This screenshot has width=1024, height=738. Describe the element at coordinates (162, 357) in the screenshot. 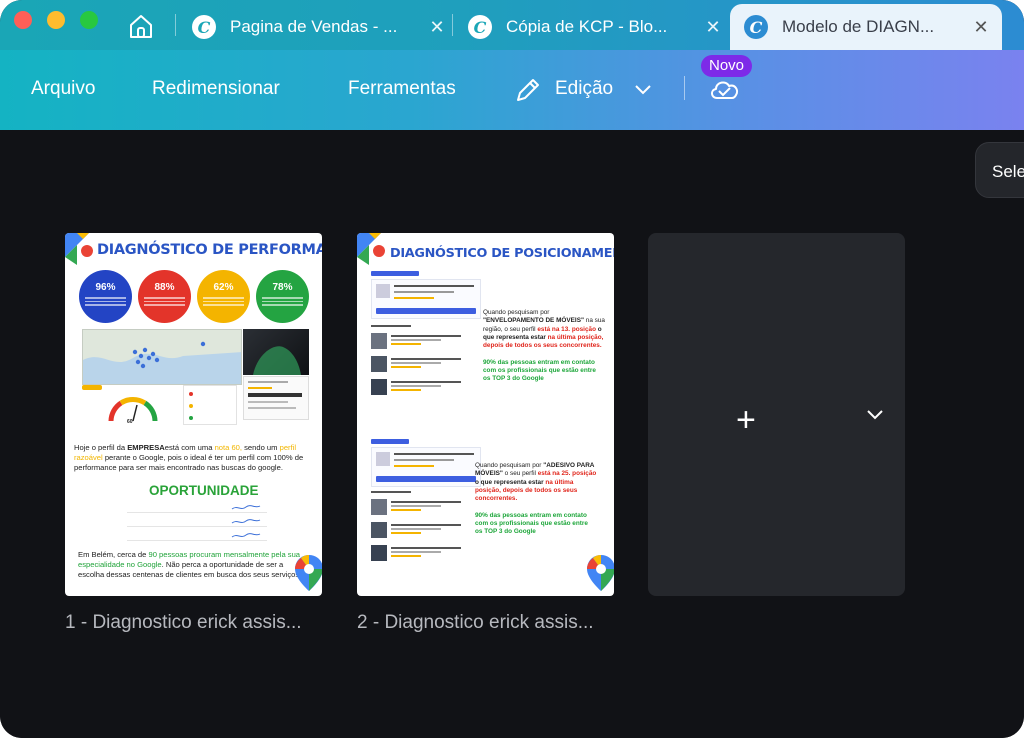

I see `map-image` at that location.